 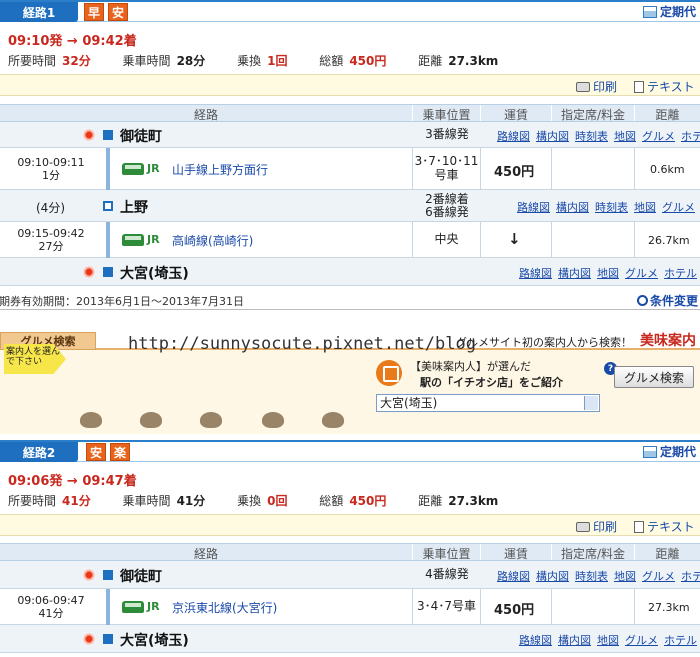 What do you see at coordinates (667, 300) in the screenshot?
I see `condition-change-link: 条件変更` at bounding box center [667, 300].